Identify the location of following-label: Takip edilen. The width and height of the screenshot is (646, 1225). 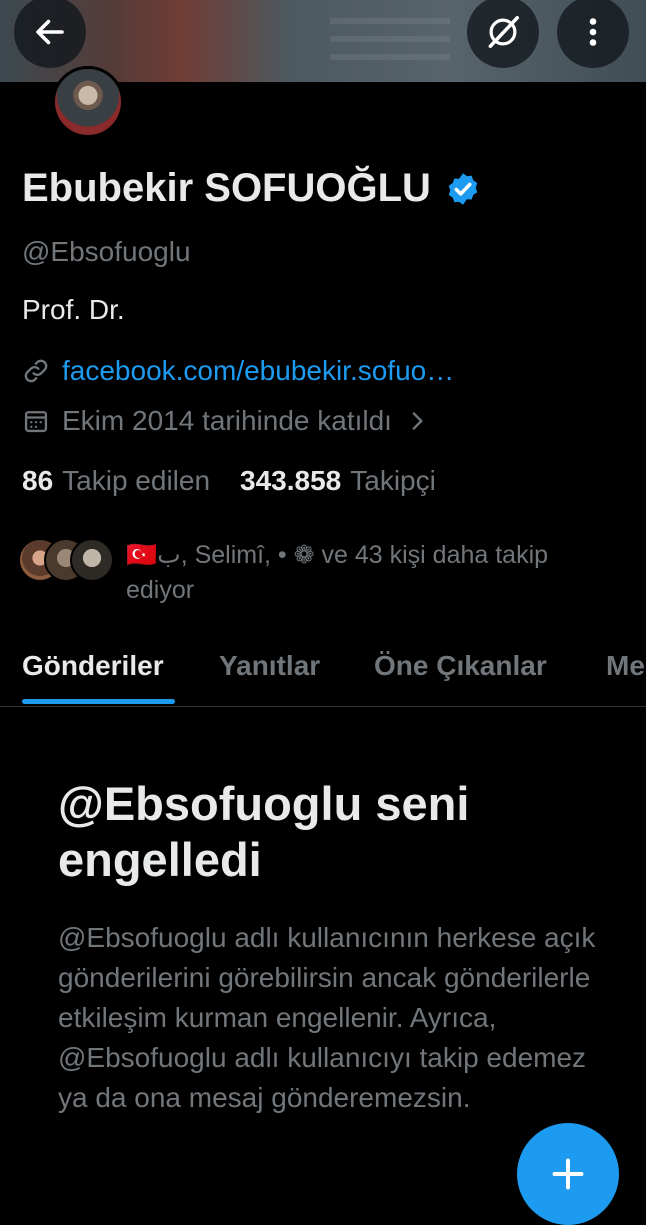
(136, 480).